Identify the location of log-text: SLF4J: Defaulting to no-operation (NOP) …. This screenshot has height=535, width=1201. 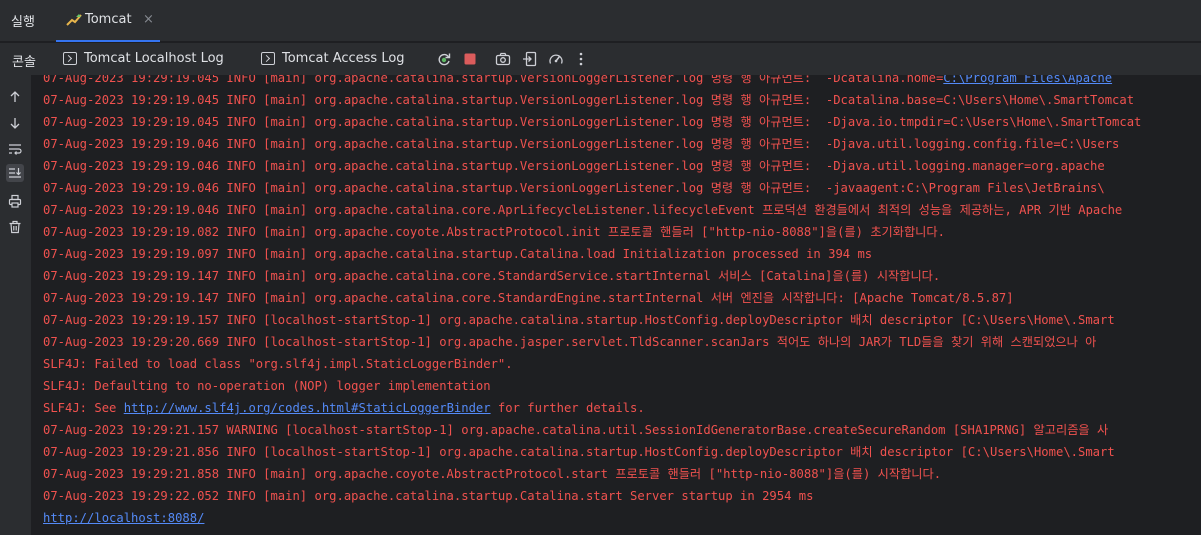
(267, 386).